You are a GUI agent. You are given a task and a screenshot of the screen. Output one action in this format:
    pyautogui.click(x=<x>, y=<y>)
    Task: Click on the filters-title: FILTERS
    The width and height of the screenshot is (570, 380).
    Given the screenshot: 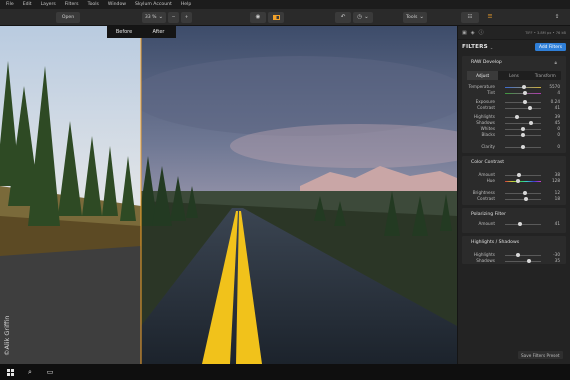 What is the action you would take?
    pyautogui.click(x=475, y=47)
    